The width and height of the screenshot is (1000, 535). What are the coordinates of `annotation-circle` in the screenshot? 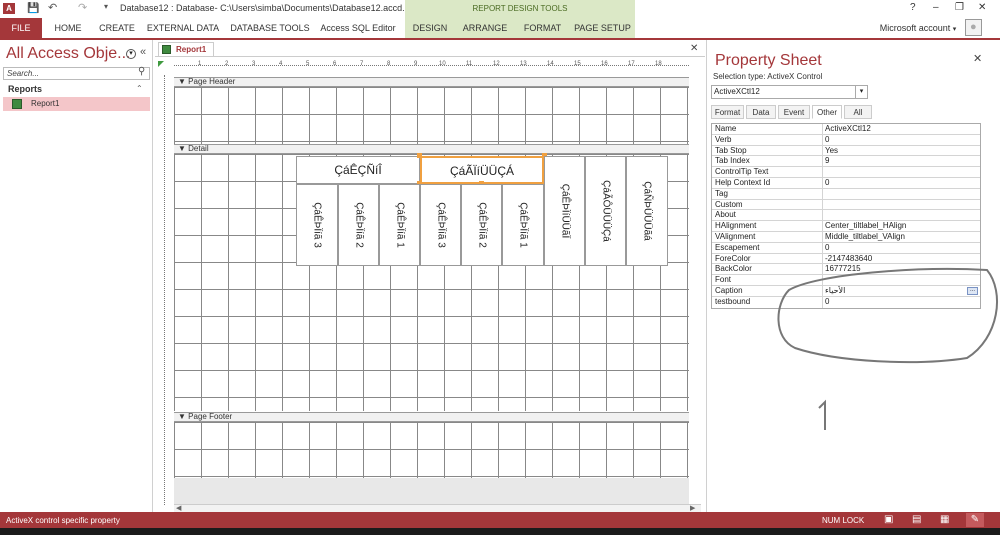 It's located at (888, 316).